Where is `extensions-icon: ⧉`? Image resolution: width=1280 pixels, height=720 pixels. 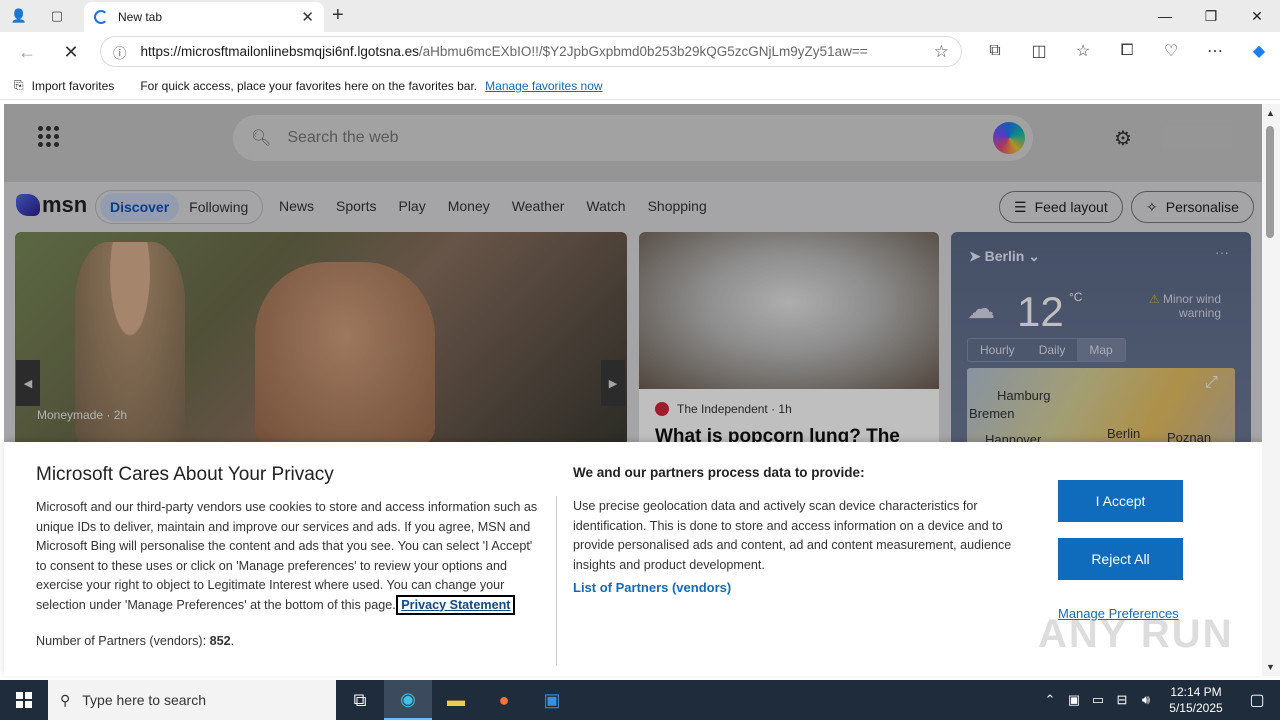 extensions-icon: ⧉ is located at coordinates (995, 51).